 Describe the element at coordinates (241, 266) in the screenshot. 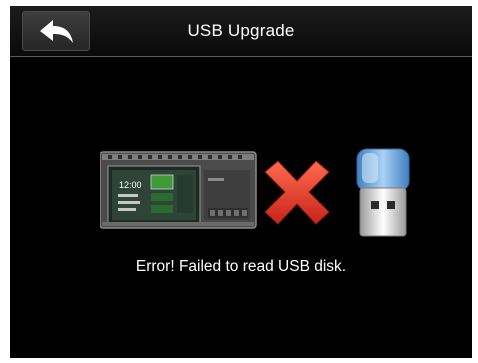

I see `error-message: Error! Failed to read USB disk.` at that location.